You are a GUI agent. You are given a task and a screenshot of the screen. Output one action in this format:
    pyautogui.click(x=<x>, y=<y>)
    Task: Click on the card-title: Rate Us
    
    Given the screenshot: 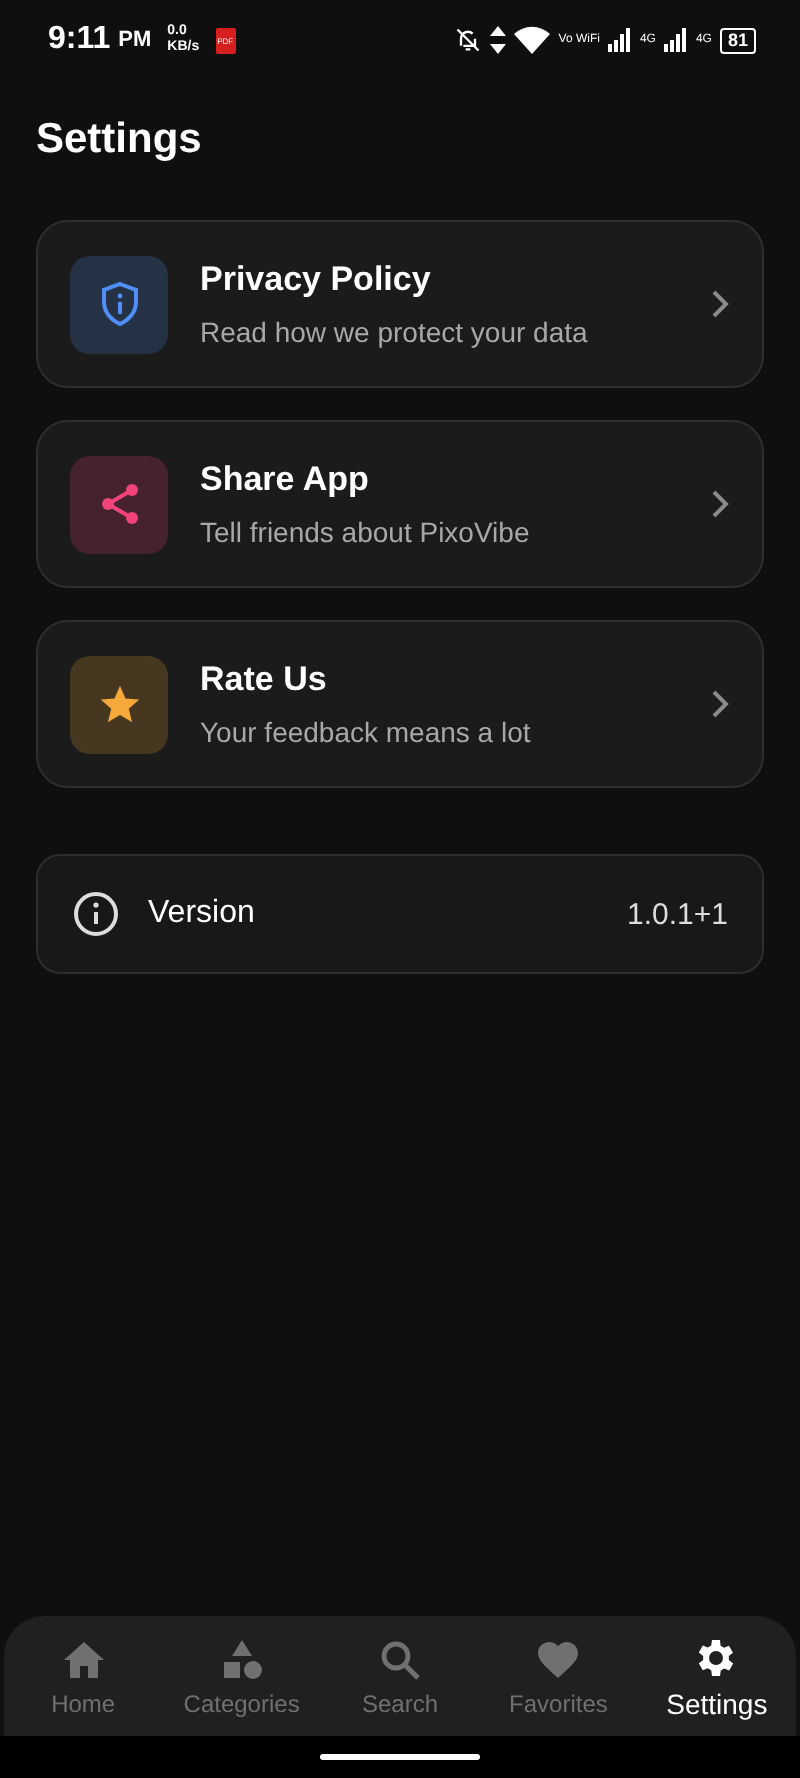 What is the action you would take?
    pyautogui.click(x=264, y=680)
    